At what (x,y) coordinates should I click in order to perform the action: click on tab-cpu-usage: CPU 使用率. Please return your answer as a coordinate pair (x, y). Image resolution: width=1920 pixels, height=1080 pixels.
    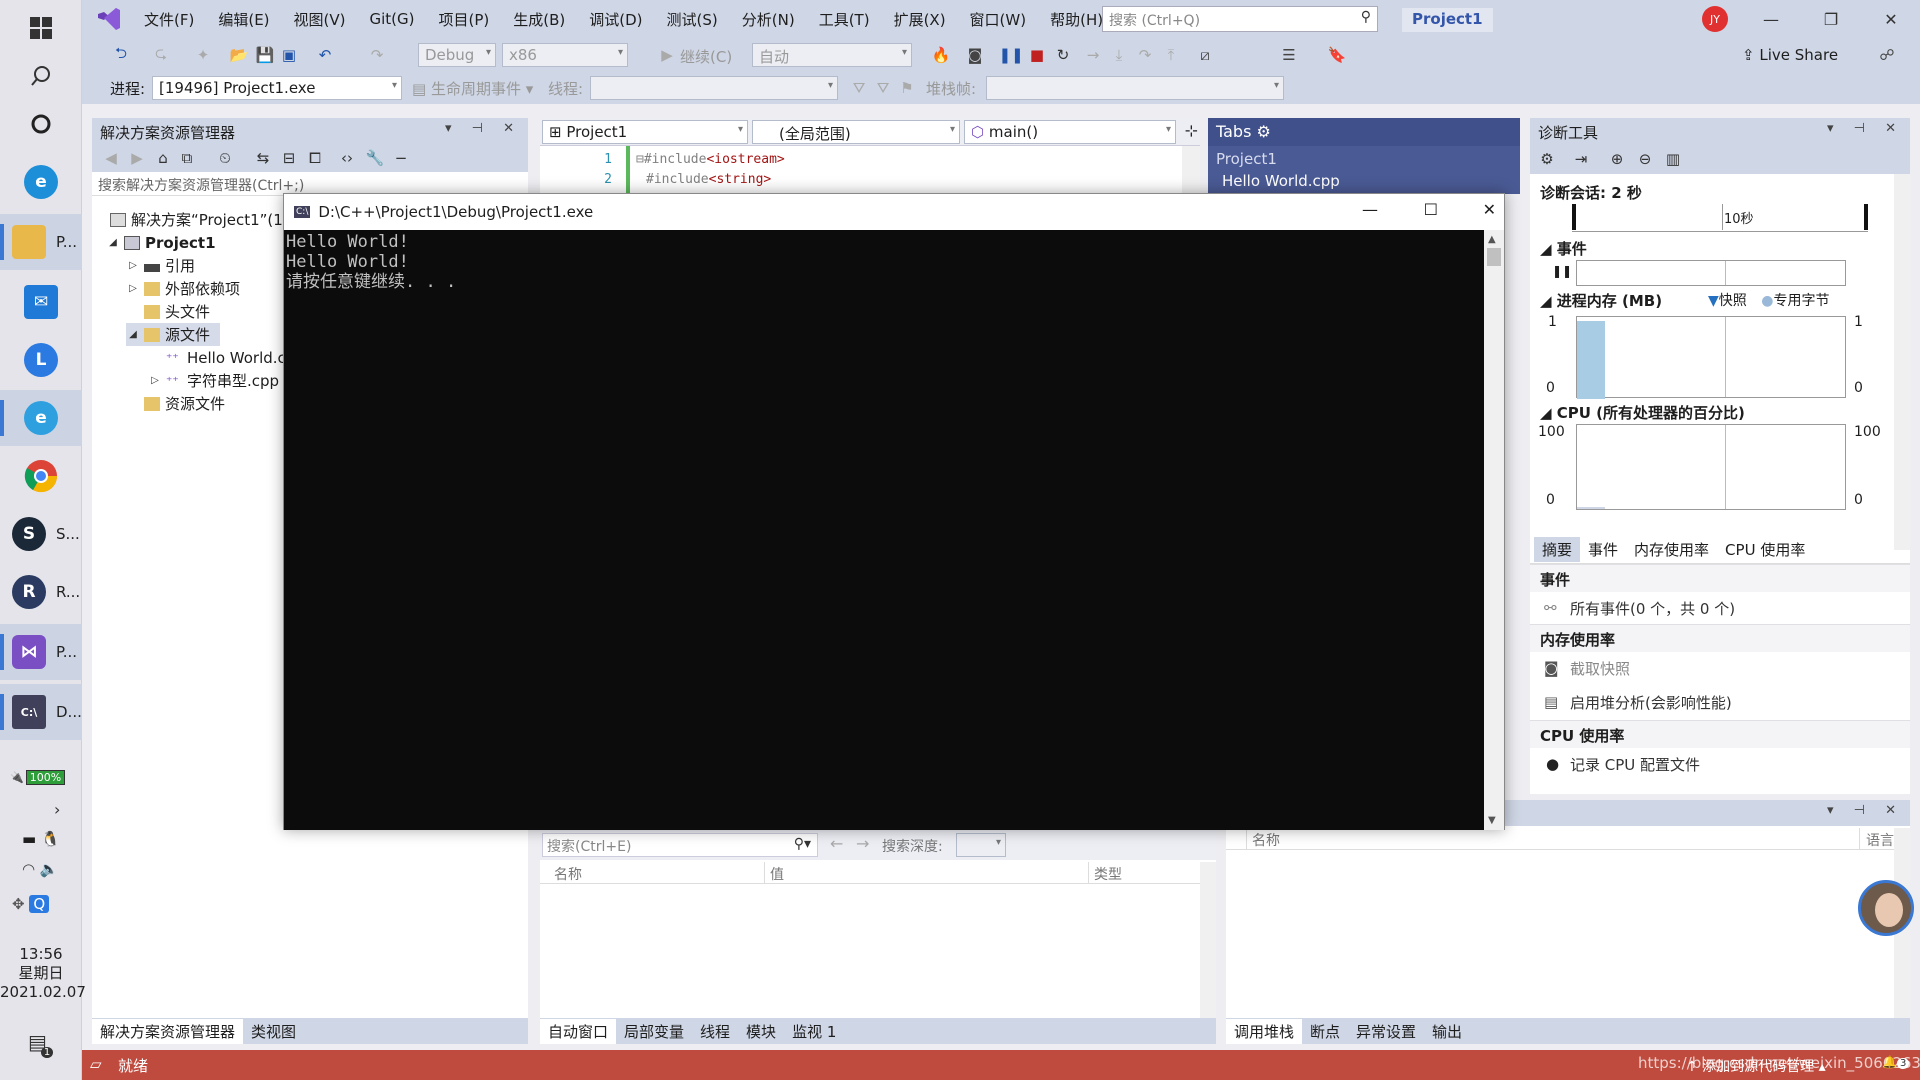
    Looking at the image, I should click on (1765, 549).